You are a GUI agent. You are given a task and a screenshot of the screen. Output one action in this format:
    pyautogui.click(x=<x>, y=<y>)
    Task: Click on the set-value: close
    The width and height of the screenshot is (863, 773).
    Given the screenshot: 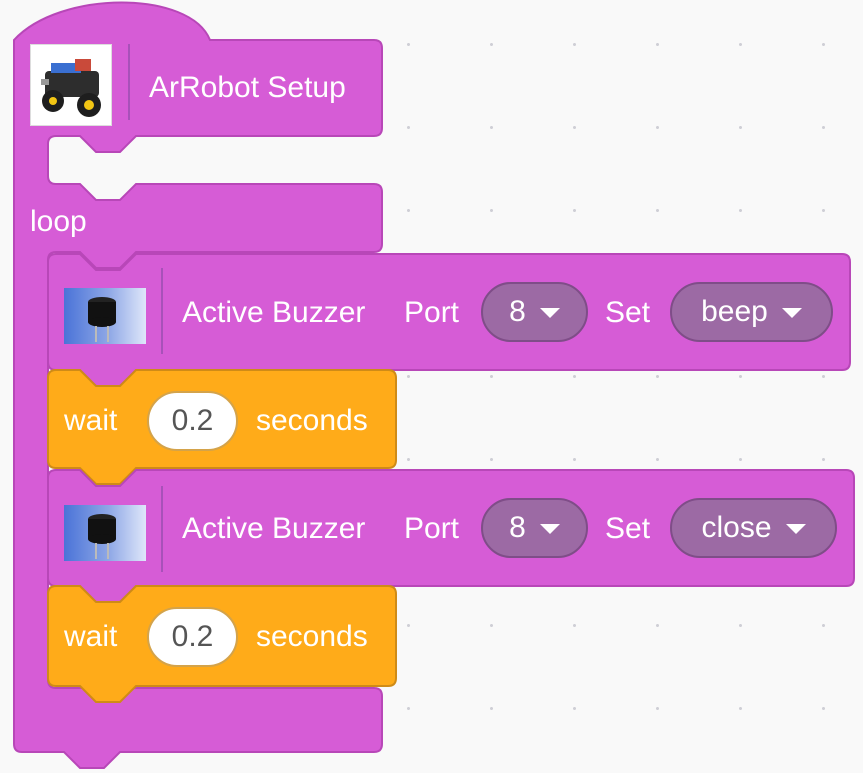 What is the action you would take?
    pyautogui.click(x=736, y=527)
    